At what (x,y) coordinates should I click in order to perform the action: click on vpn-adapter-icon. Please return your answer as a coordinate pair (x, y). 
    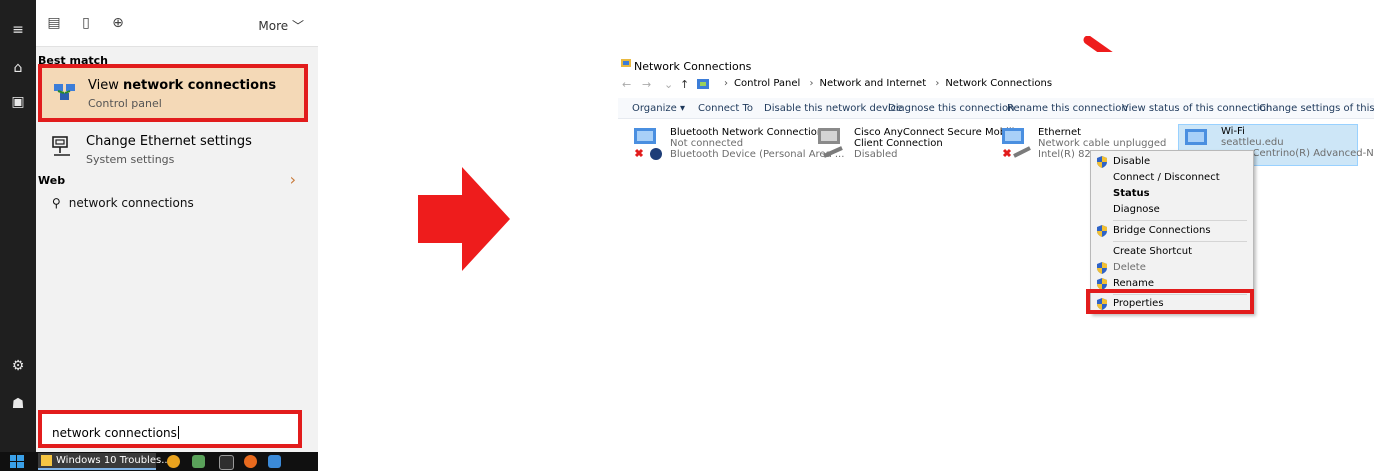
    Looking at the image, I should click on (830, 143).